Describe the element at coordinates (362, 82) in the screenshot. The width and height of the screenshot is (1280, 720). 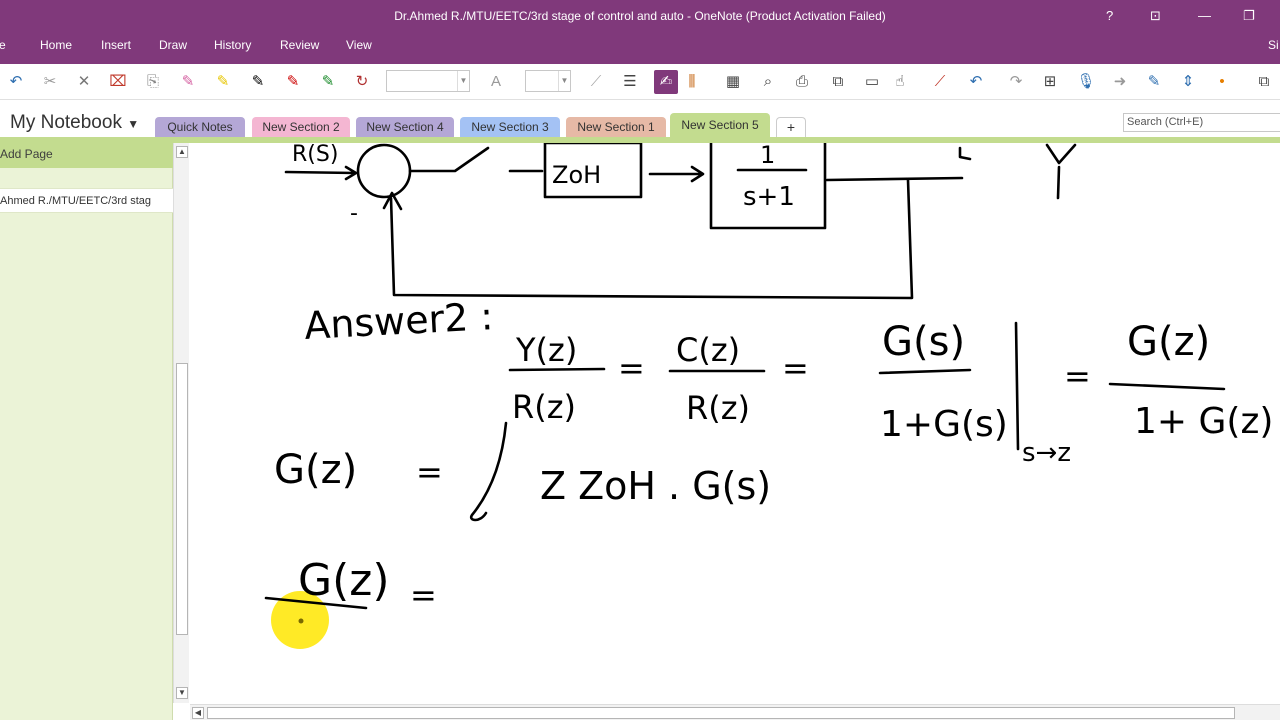
I see `lasso-select-icon: ↻` at that location.